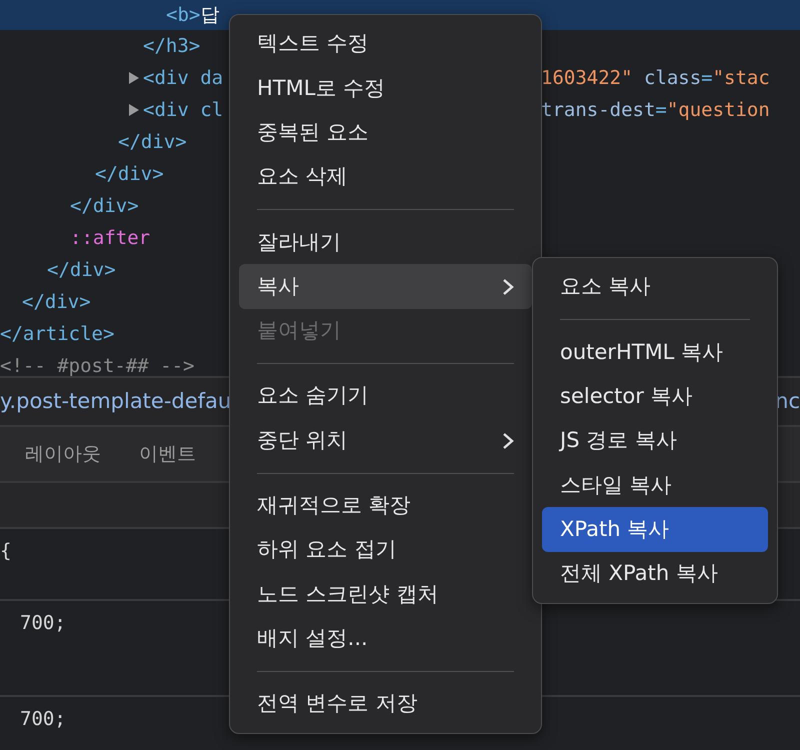  What do you see at coordinates (655, 352) in the screenshot?
I see `menu-item: outerHTML 복사` at bounding box center [655, 352].